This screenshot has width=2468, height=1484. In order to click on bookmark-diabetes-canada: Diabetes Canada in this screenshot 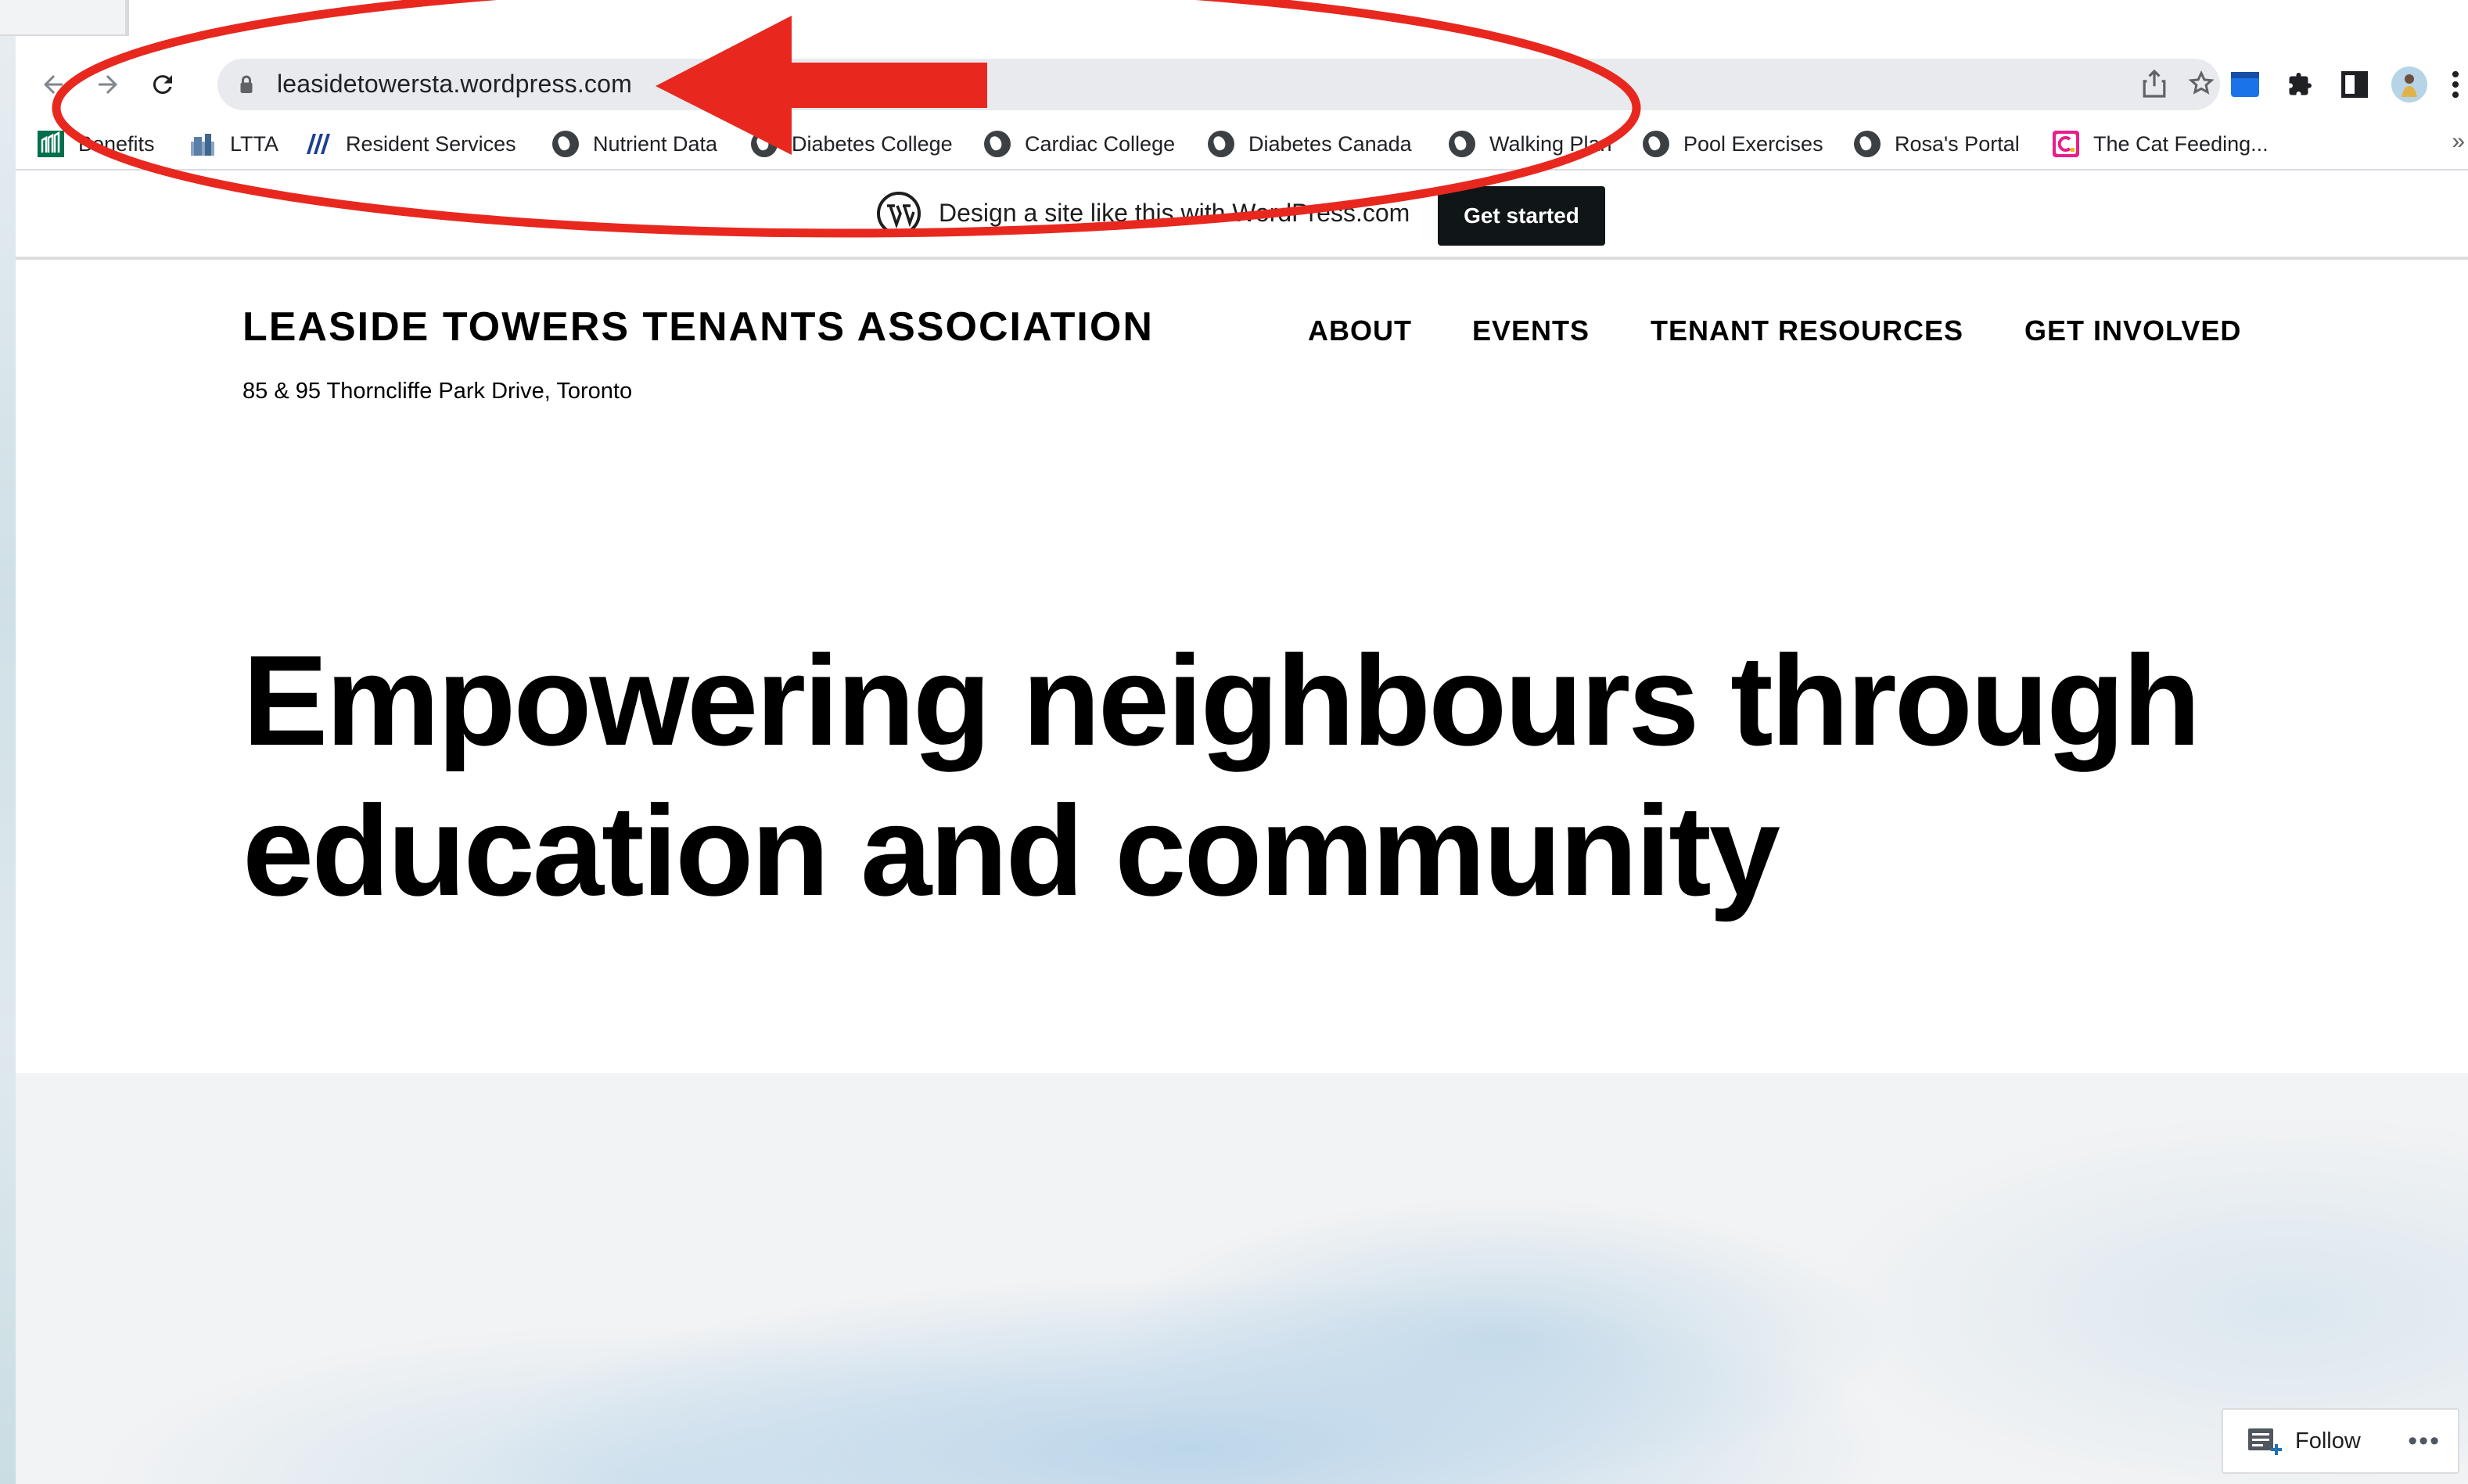, I will do `click(1310, 144)`.